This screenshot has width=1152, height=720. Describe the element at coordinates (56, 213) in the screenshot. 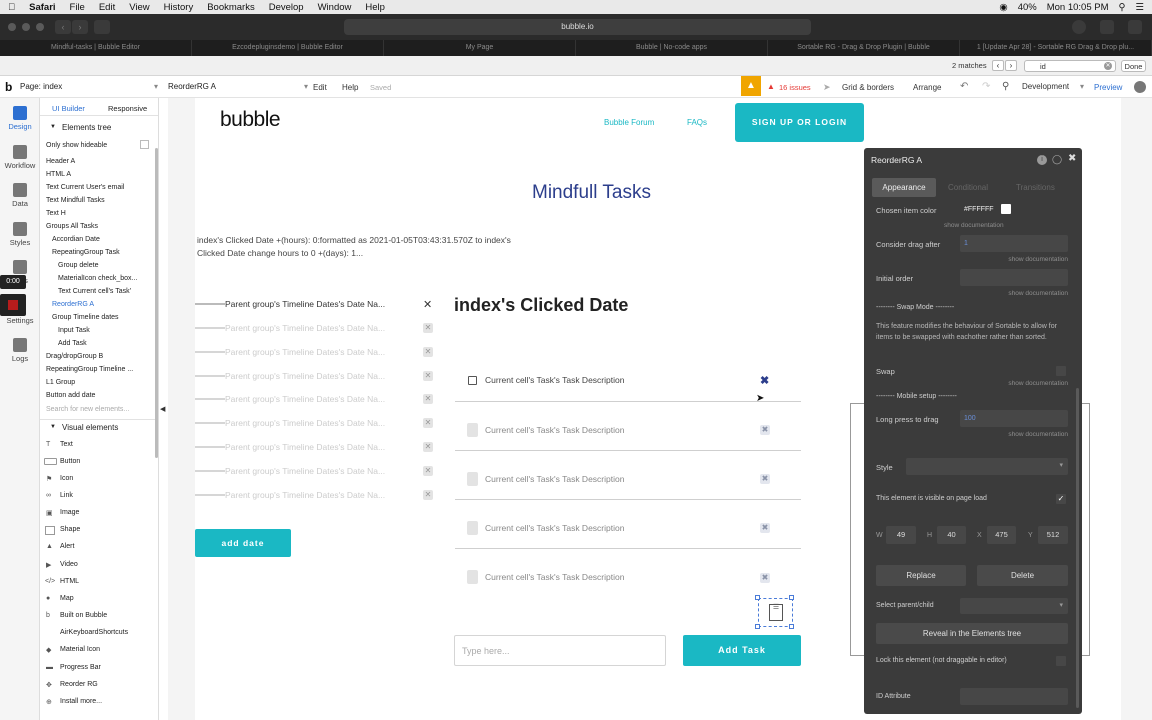

I see `tree-item: Text H` at that location.